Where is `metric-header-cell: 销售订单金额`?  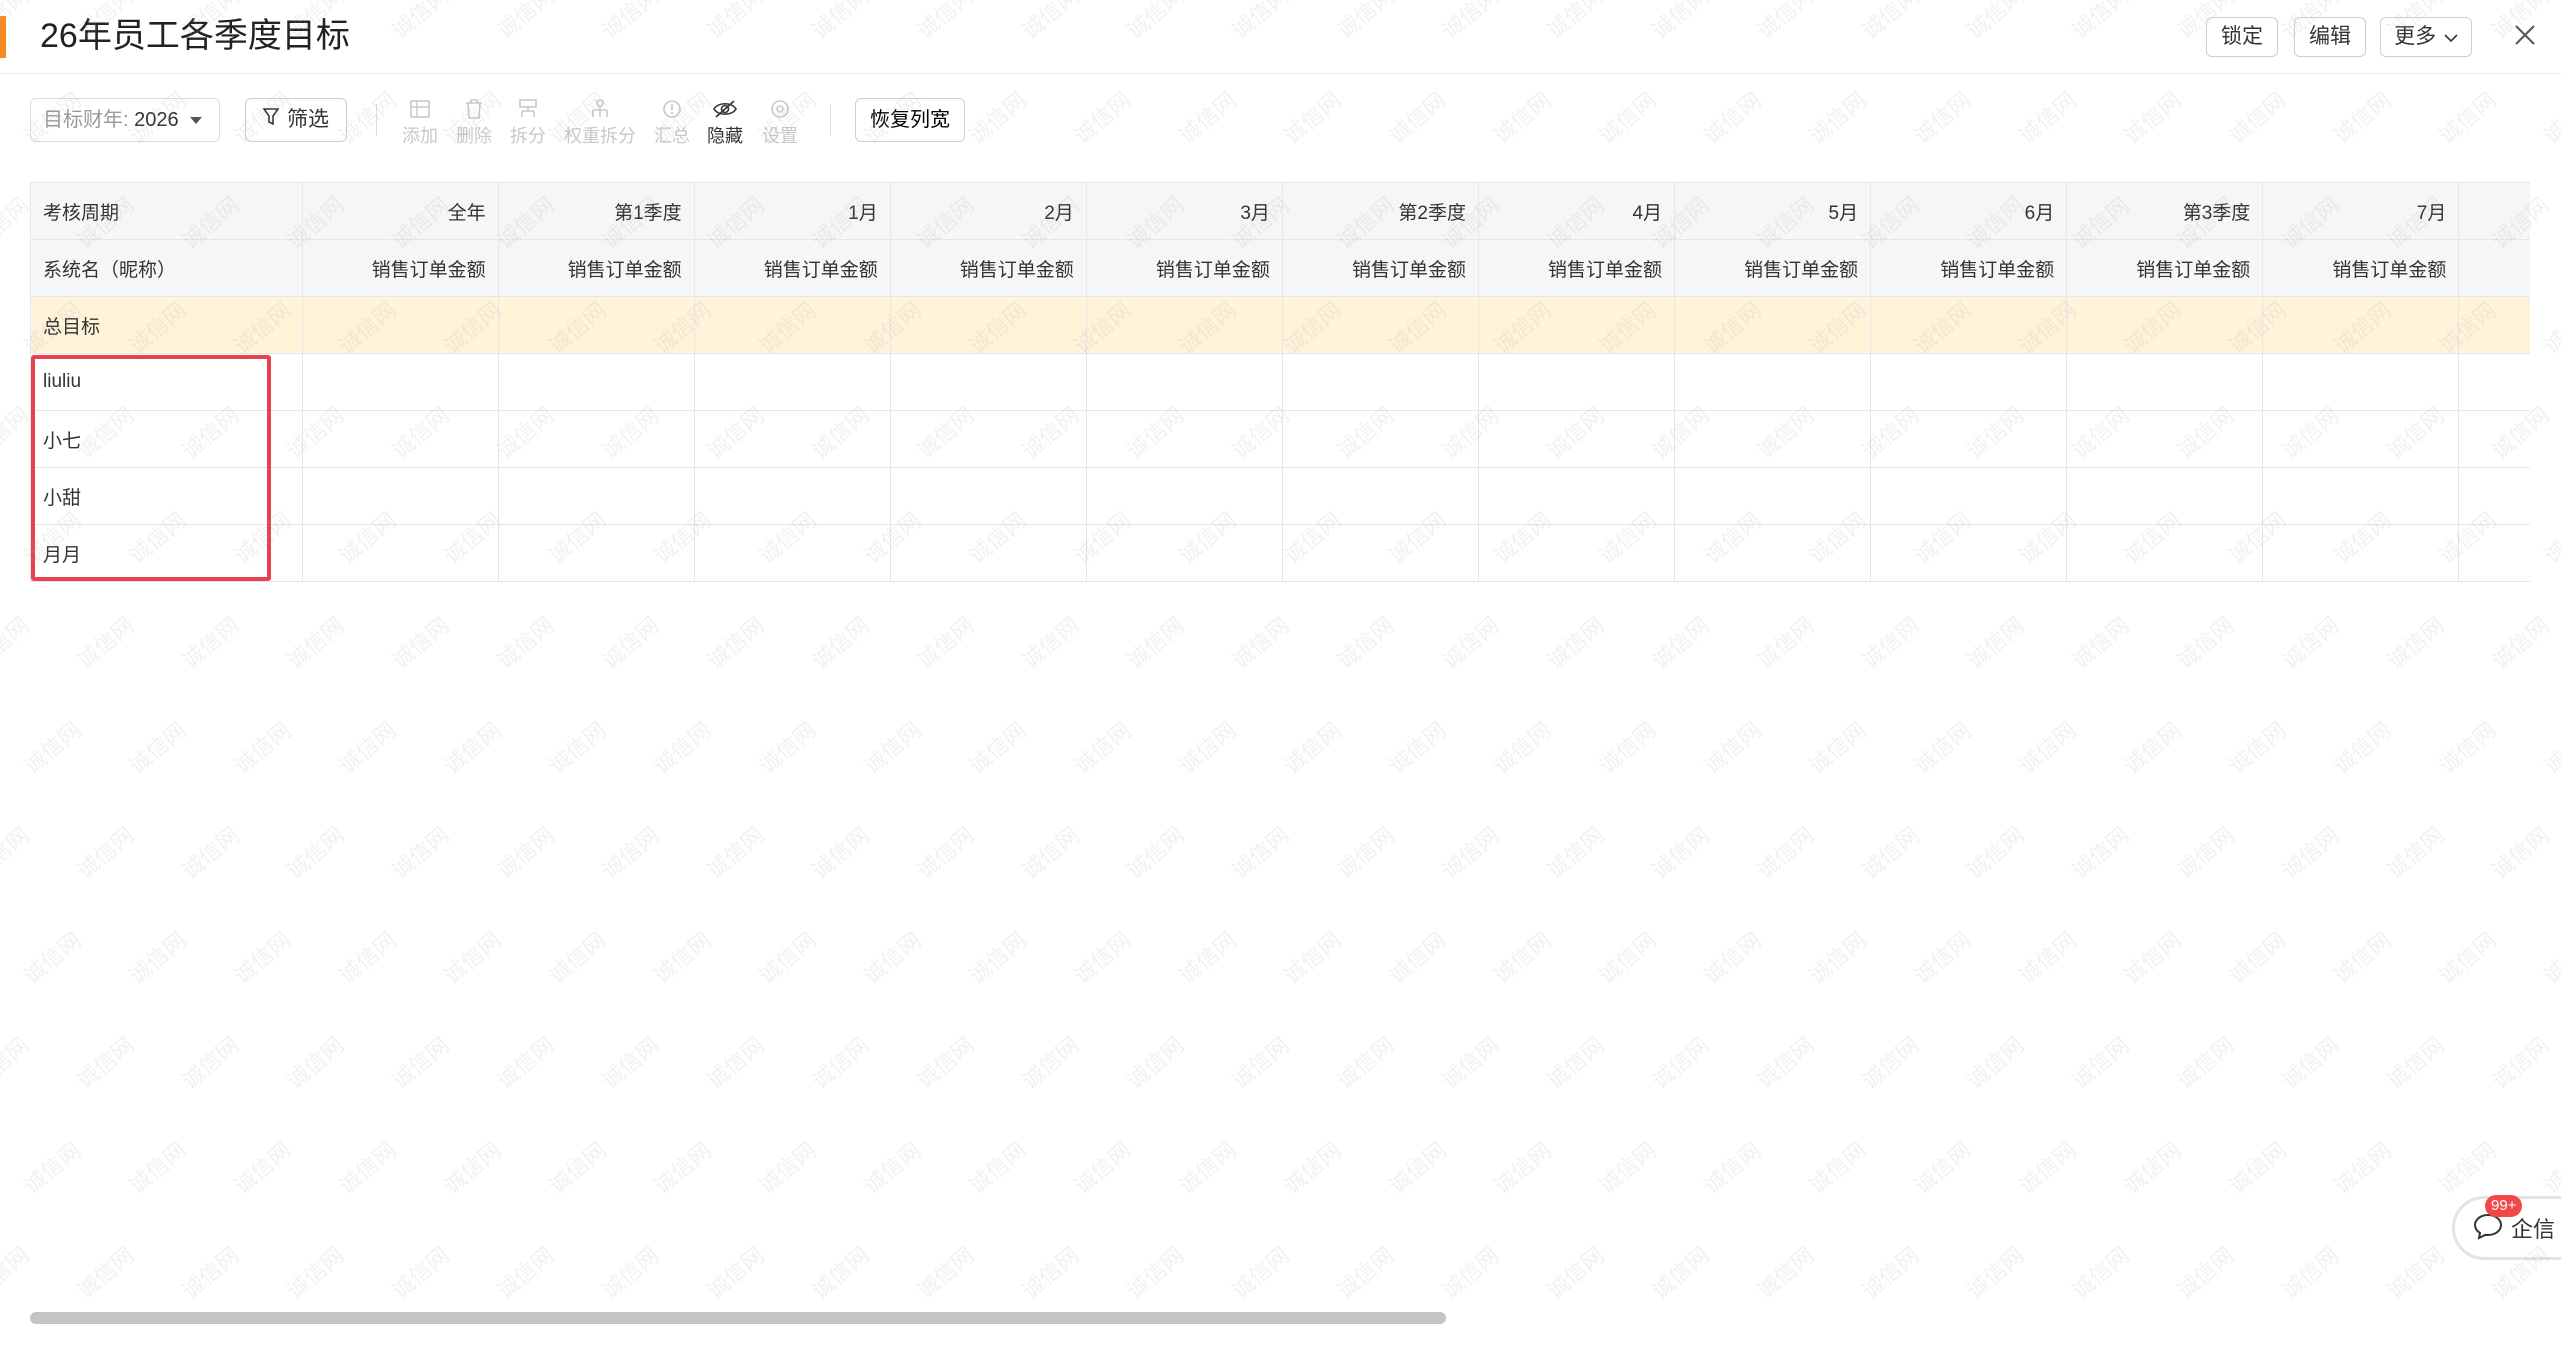
metric-header-cell: 销售订单金额 is located at coordinates (2361, 268).